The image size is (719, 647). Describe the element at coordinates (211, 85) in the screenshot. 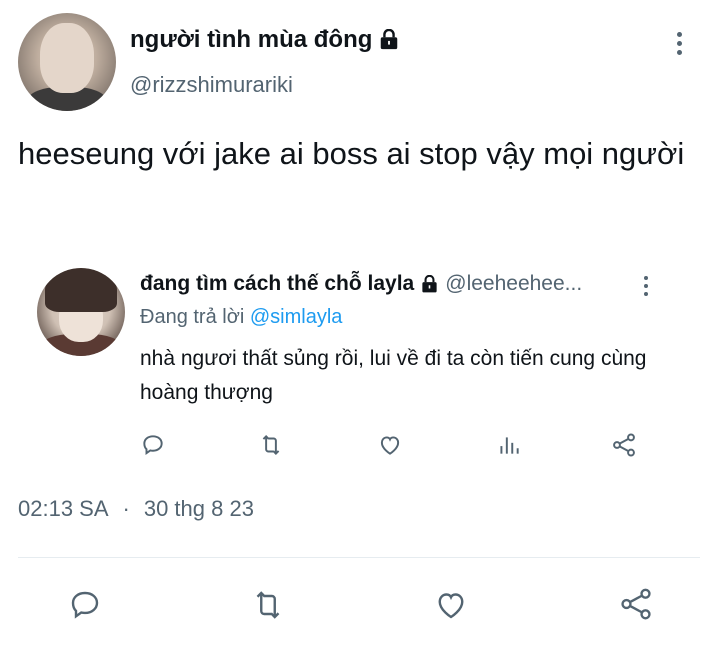

I see `author-handle: @rizzshimurariki` at that location.